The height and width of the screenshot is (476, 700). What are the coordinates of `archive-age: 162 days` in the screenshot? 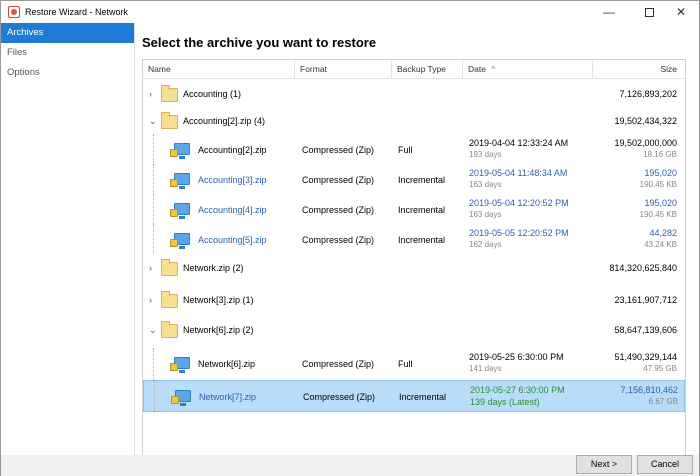 It's located at (485, 244).